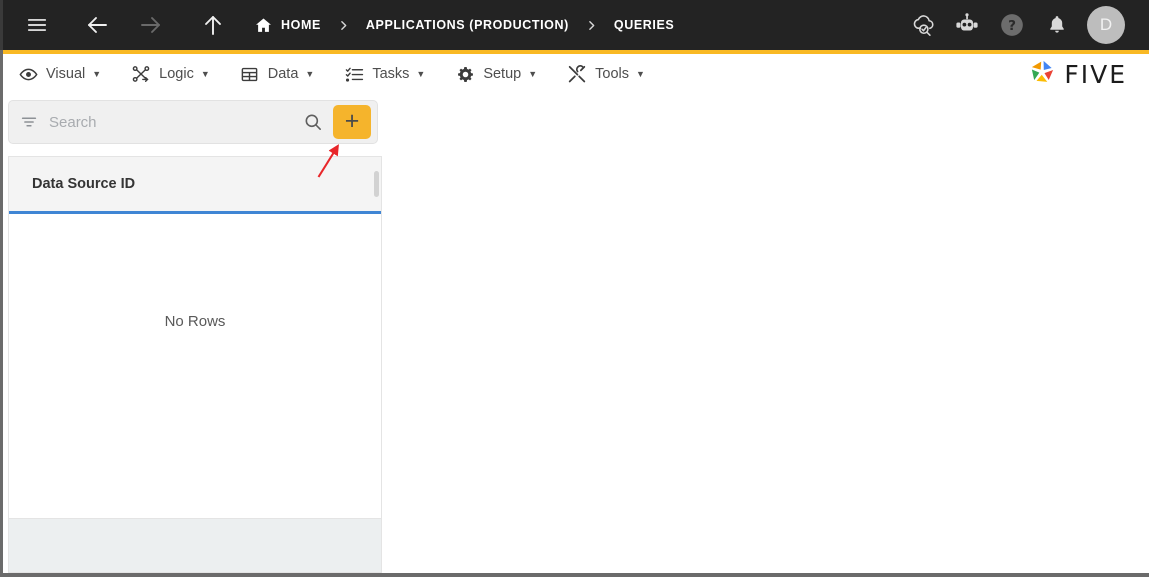 The height and width of the screenshot is (577, 1149). Describe the element at coordinates (66, 74) in the screenshot. I see `menu-label-visual: Visual` at that location.